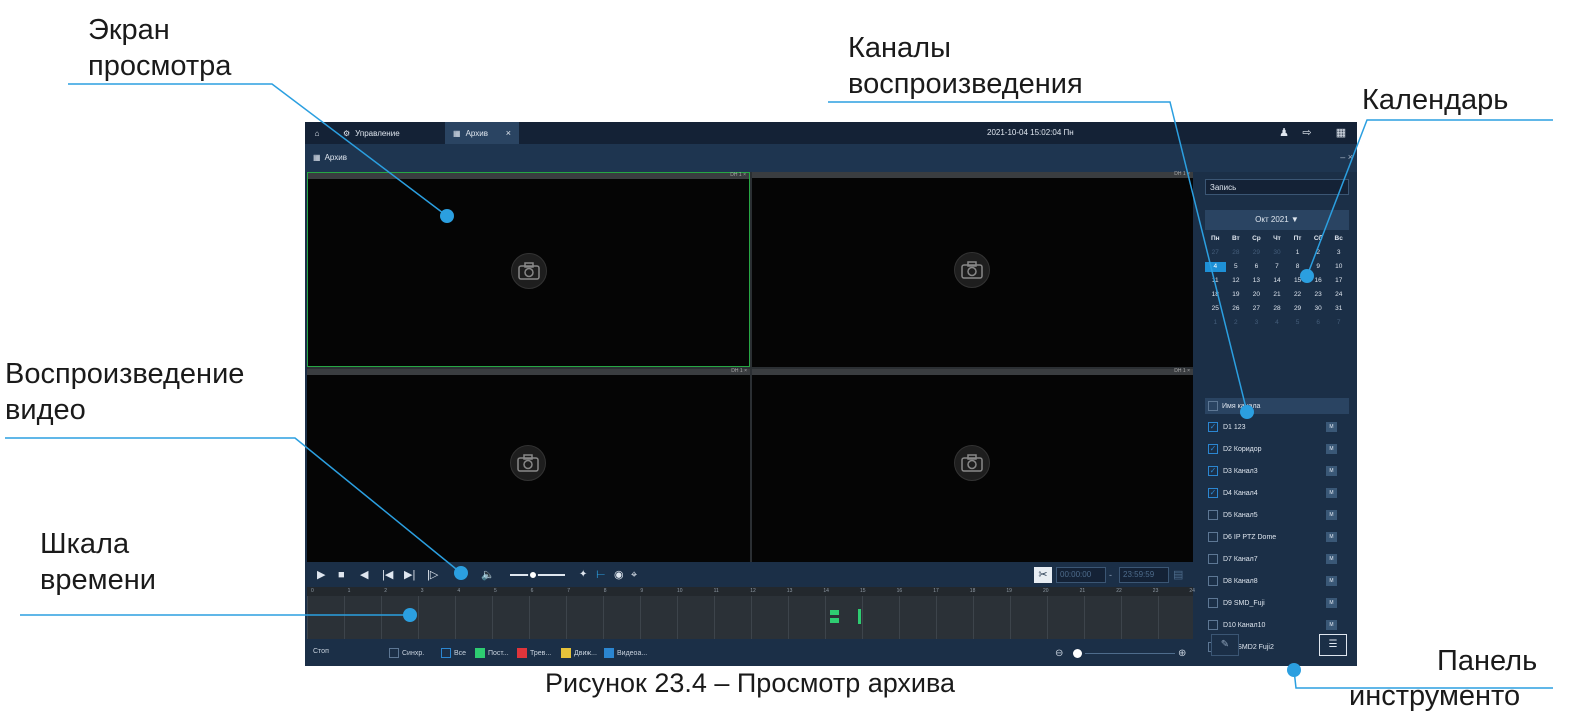 This screenshot has height=714, width=1577. I want to click on volume-icon: 🔈, so click(488, 575).